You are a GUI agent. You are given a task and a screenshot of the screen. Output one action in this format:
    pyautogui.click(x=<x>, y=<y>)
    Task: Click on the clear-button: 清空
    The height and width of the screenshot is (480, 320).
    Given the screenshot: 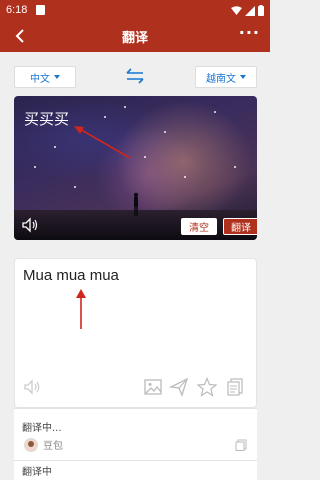 What is the action you would take?
    pyautogui.click(x=199, y=226)
    